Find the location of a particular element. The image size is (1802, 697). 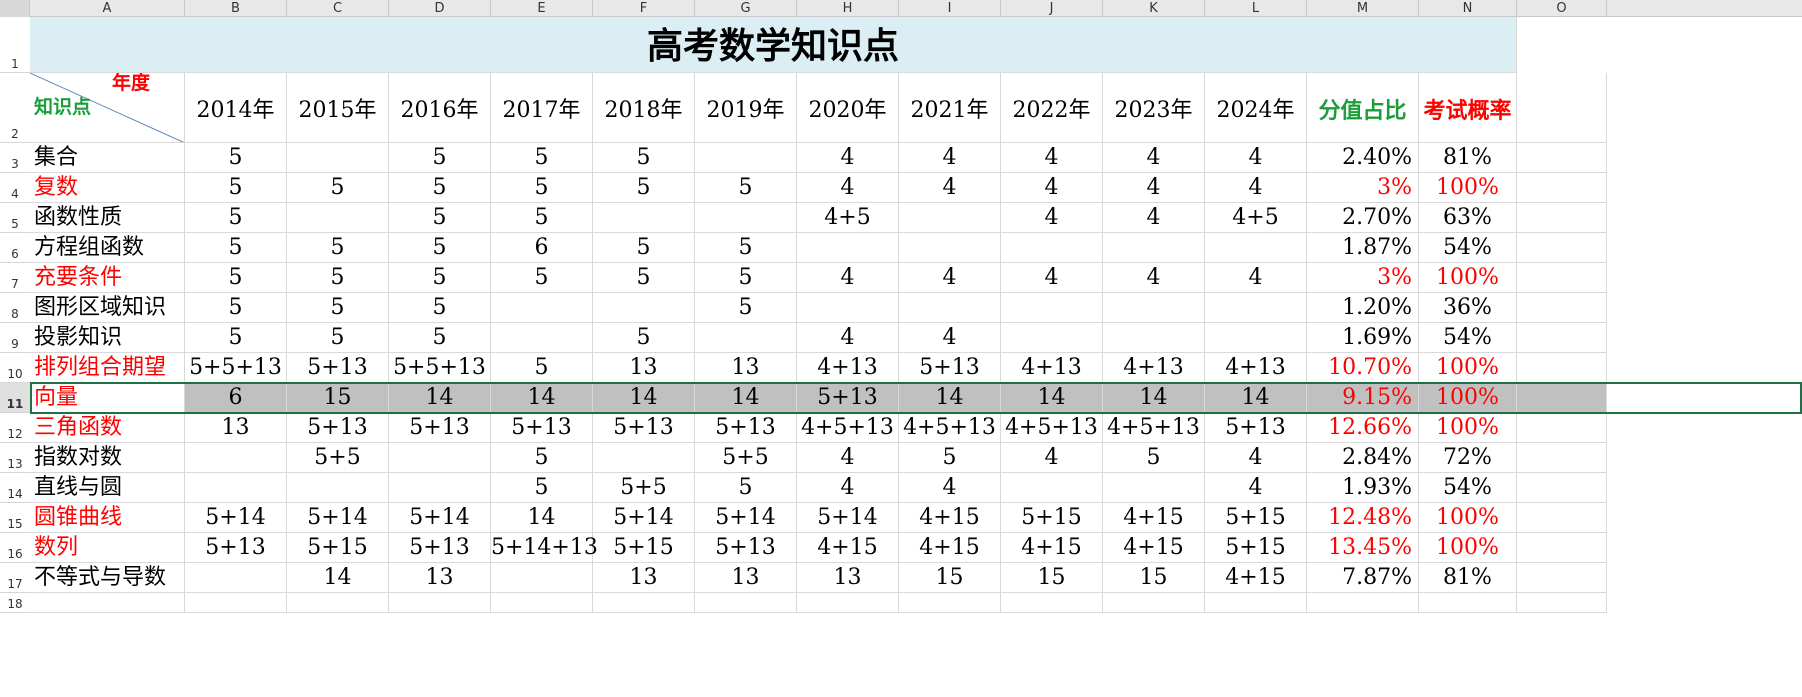

row-header-14: 14 is located at coordinates (15, 488).